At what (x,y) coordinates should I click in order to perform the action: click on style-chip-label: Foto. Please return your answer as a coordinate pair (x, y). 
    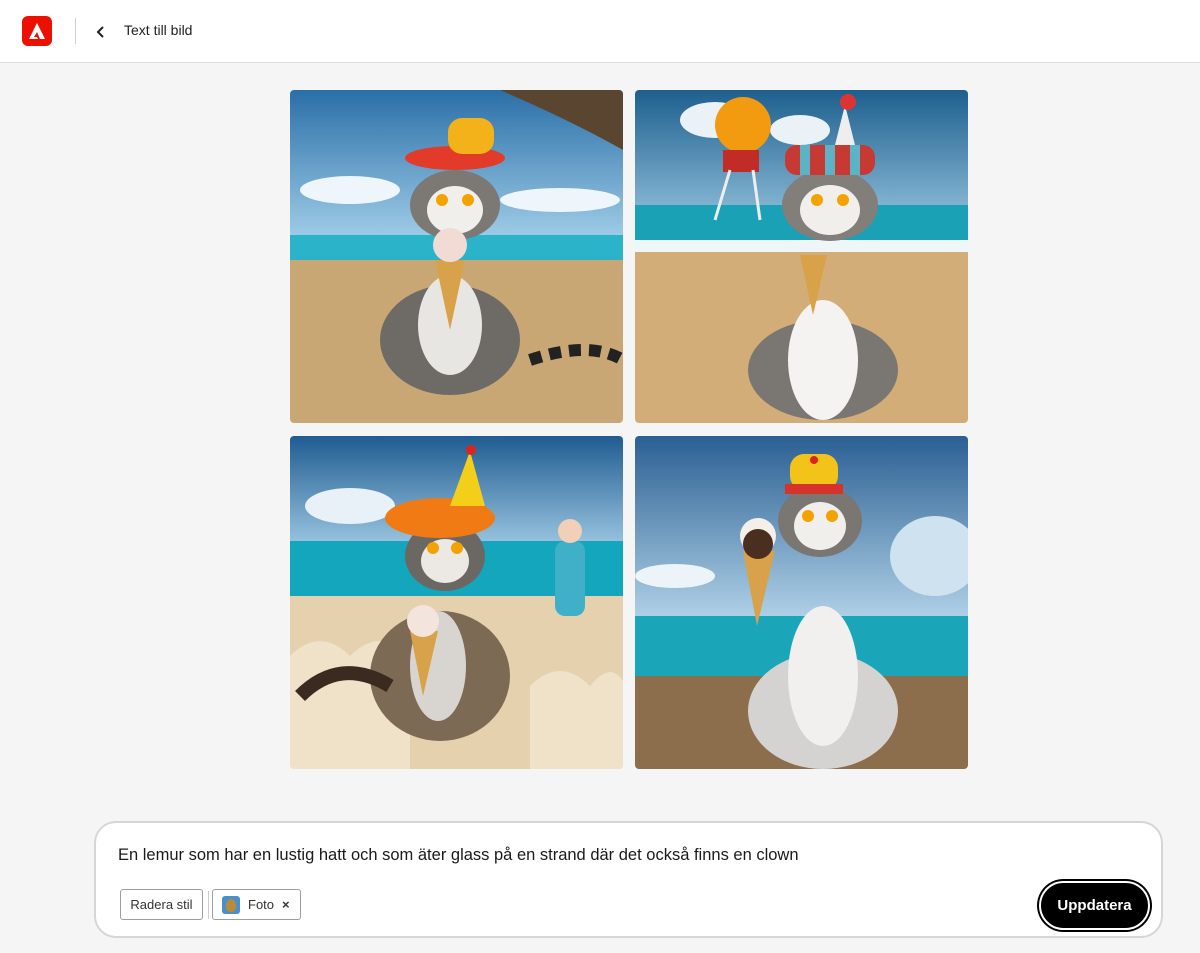
    Looking at the image, I should click on (261, 904).